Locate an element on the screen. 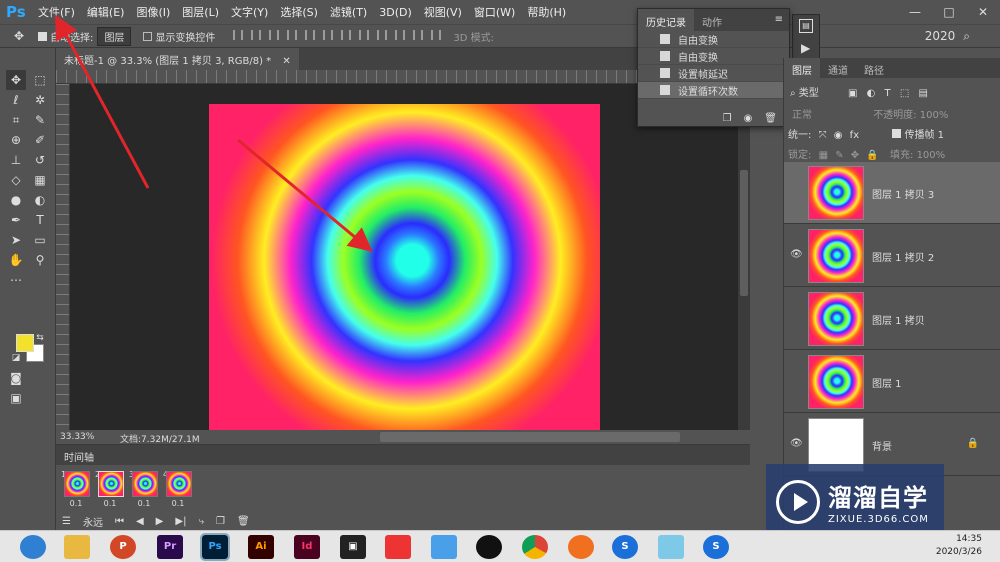 Image resolution: width=1000 pixels, height=562 pixels. tab-history: 历史记录 is located at coordinates (666, 20).